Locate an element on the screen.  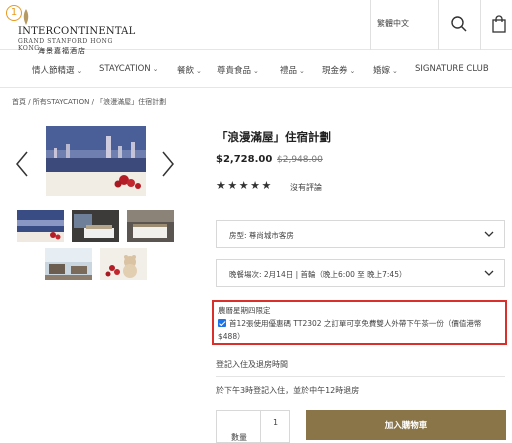
dinner-slot-select: 晚餐場次: 2月14日 | 首輪（晚上6:00 至 晚上7:45） is located at coordinates (360, 273).